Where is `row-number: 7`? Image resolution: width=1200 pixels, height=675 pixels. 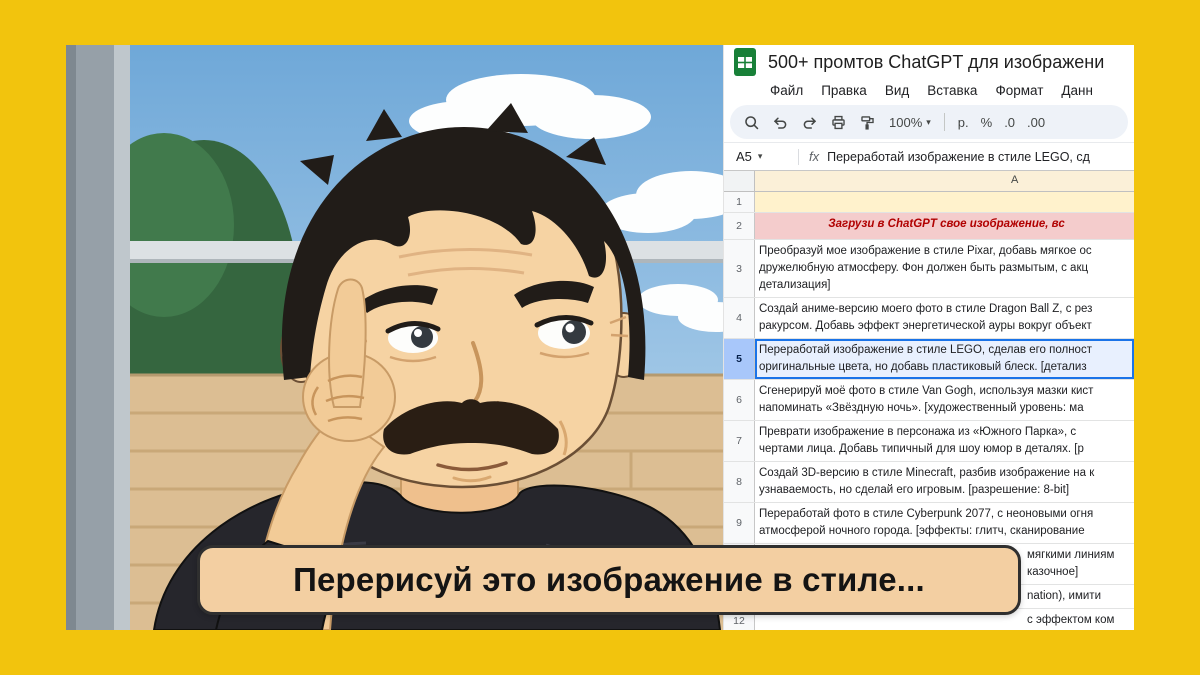
row-number: 7 is located at coordinates (739, 441).